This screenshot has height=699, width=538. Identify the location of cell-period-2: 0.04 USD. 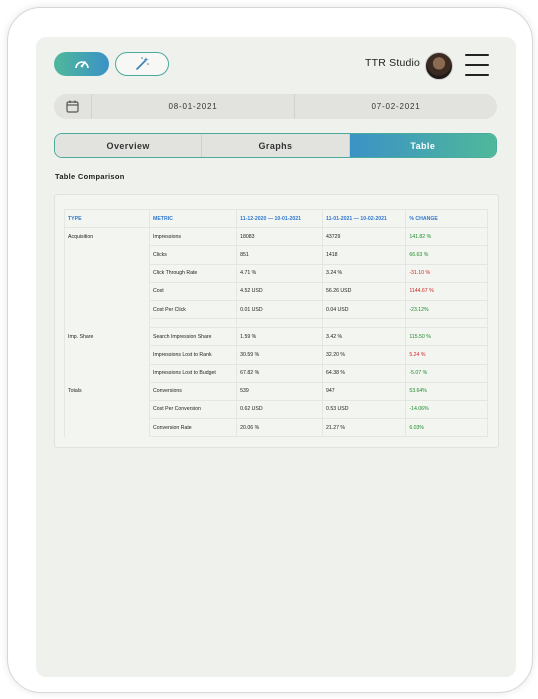
(364, 309).